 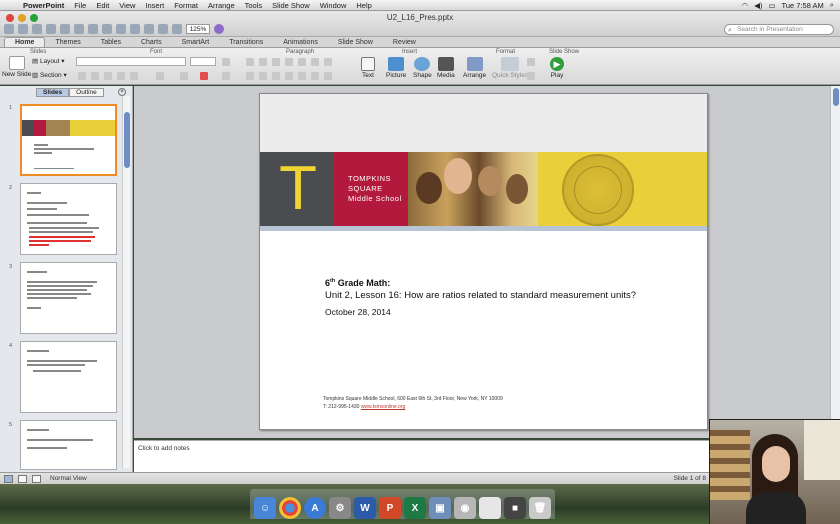 What do you see at coordinates (276, 62) in the screenshot?
I see `decrease-indent-icon` at bounding box center [276, 62].